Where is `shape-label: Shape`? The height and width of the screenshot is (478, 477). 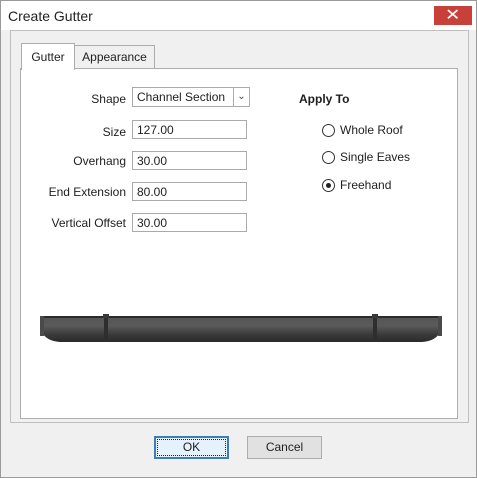 shape-label: Shape is located at coordinates (108, 99).